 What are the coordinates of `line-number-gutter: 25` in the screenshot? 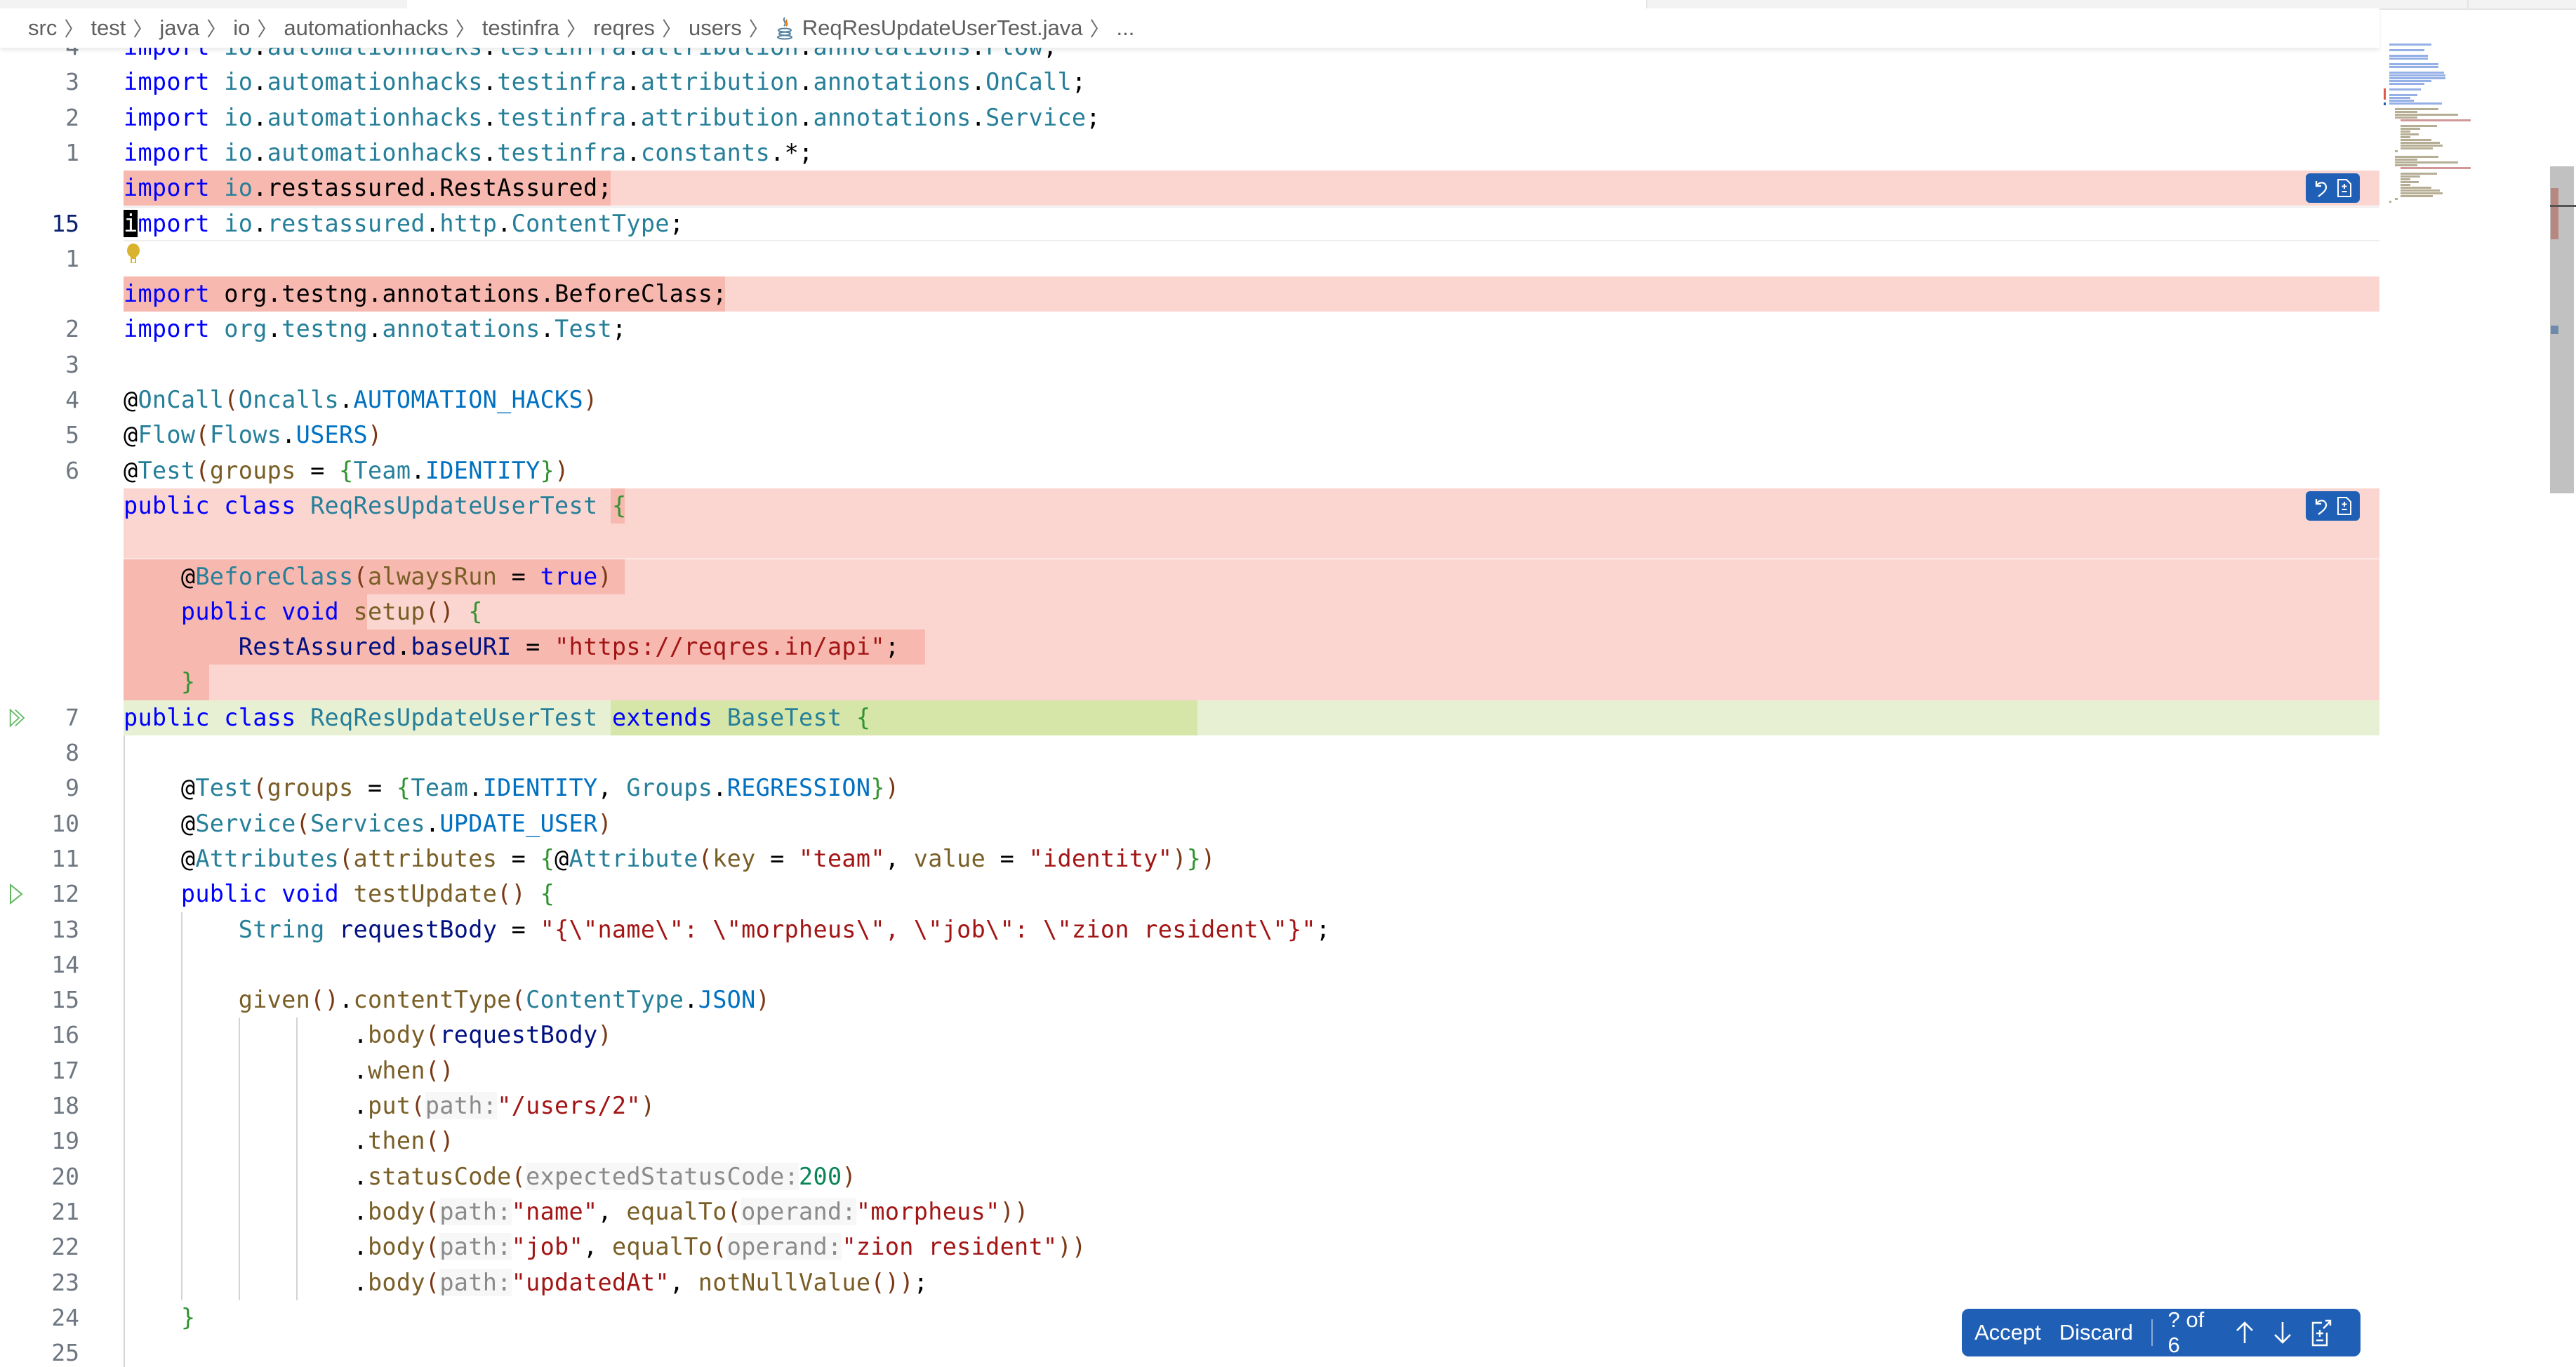 It's located at (62, 1351).